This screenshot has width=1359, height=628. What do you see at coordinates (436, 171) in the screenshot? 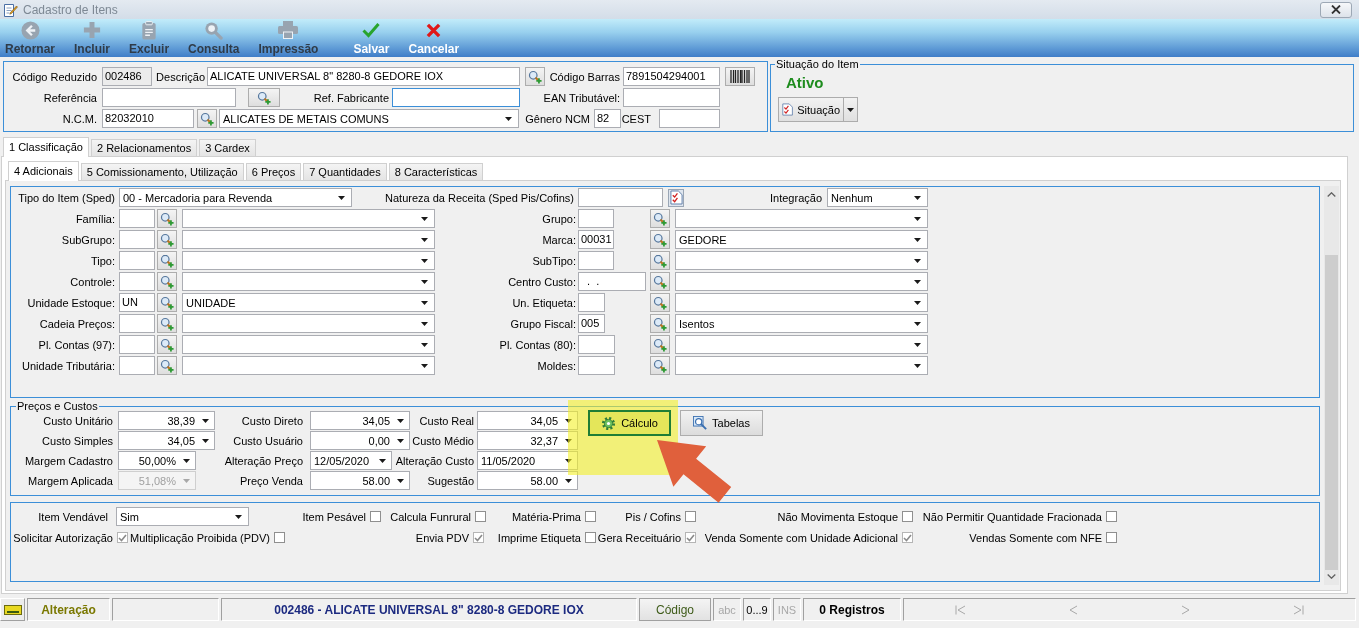
I see `tab: 8 Características` at bounding box center [436, 171].